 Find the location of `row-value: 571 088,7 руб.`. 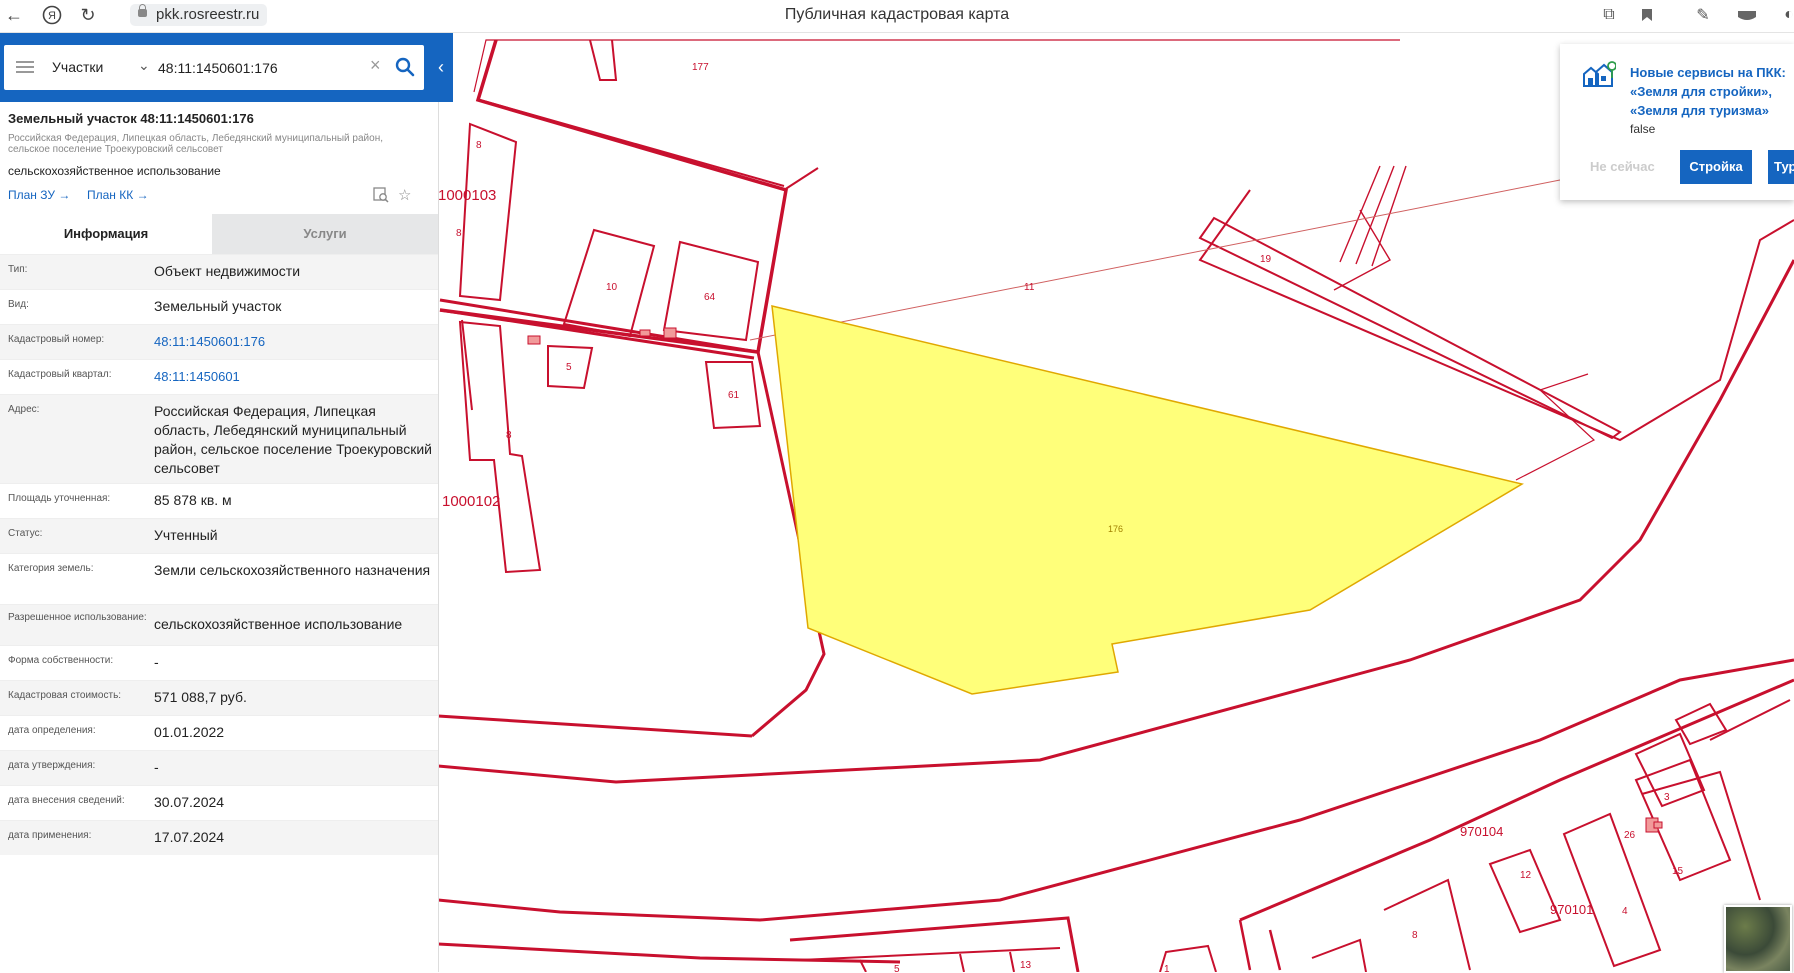

row-value: 571 088,7 руб. is located at coordinates (200, 697).